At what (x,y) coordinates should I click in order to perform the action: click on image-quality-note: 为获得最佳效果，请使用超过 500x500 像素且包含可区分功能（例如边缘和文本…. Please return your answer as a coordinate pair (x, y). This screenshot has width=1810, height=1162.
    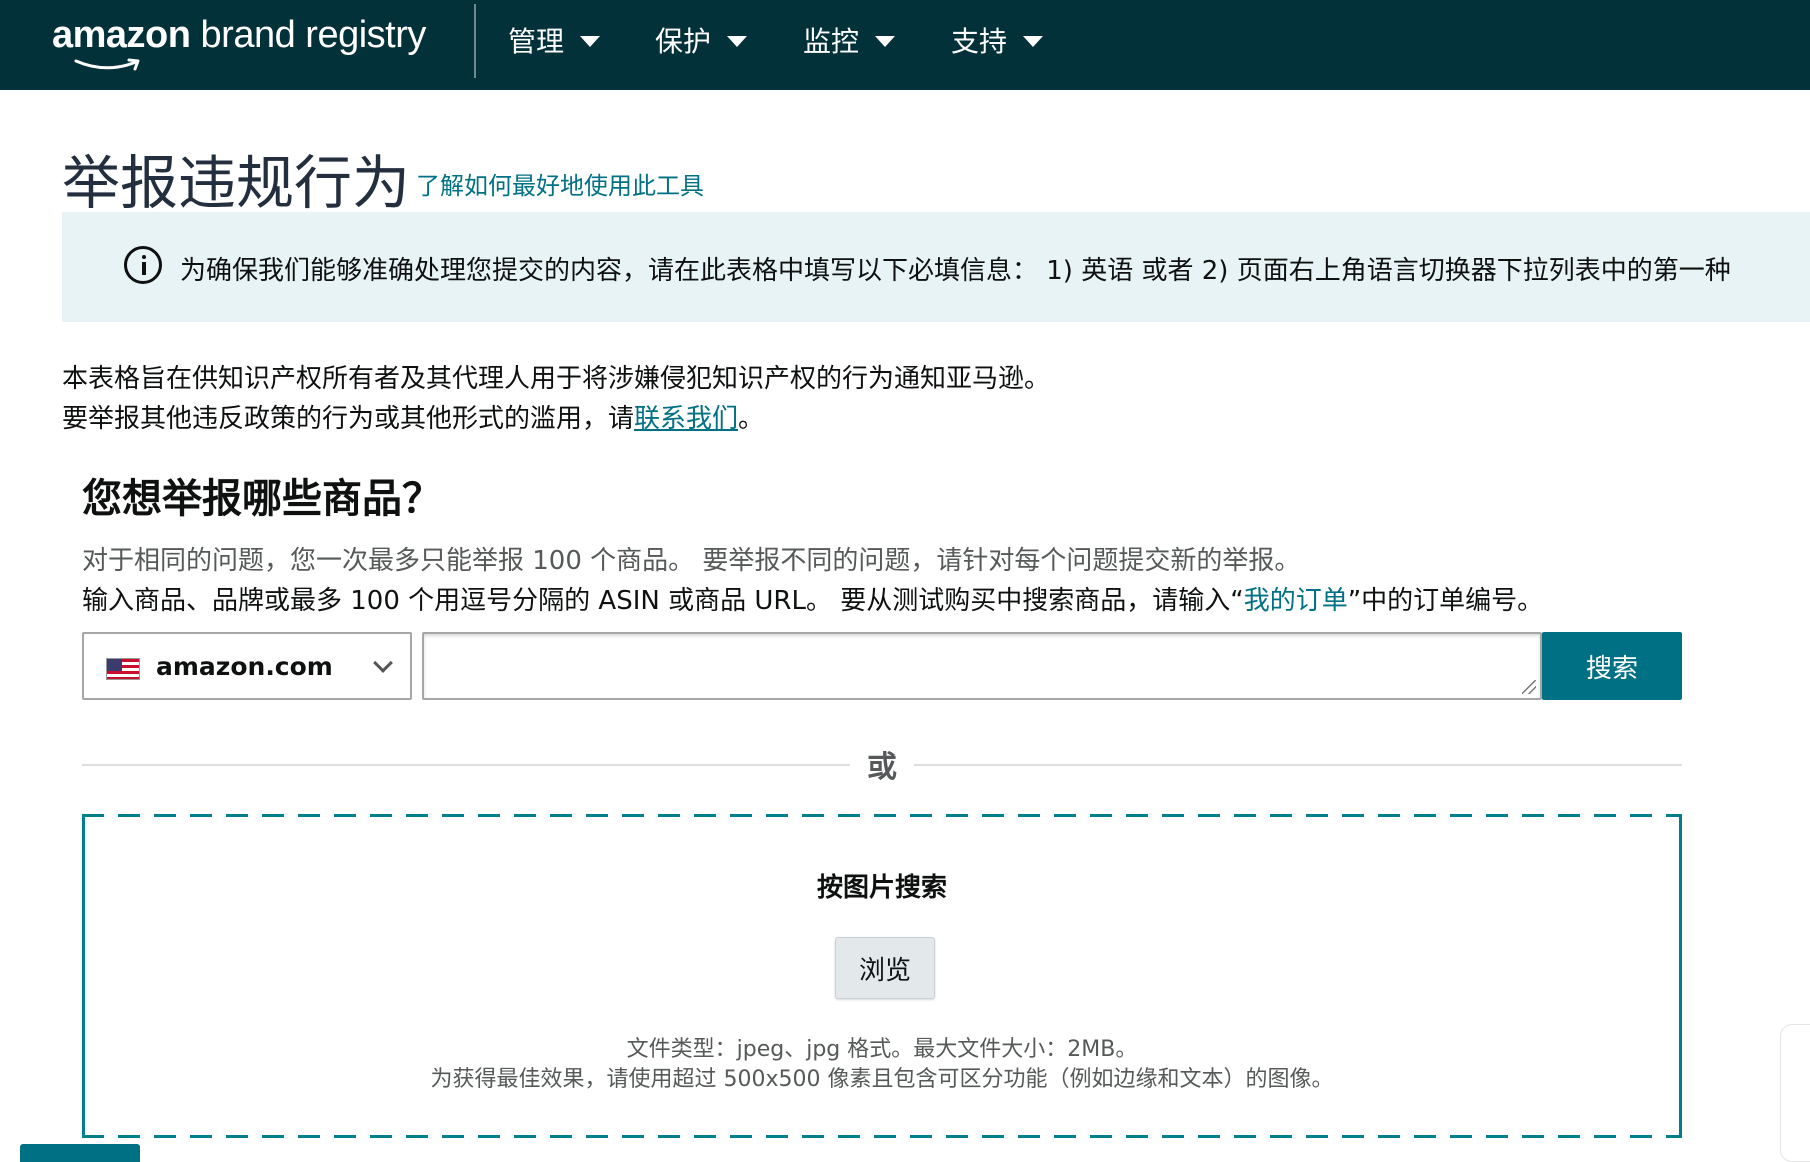
    Looking at the image, I should click on (882, 1079).